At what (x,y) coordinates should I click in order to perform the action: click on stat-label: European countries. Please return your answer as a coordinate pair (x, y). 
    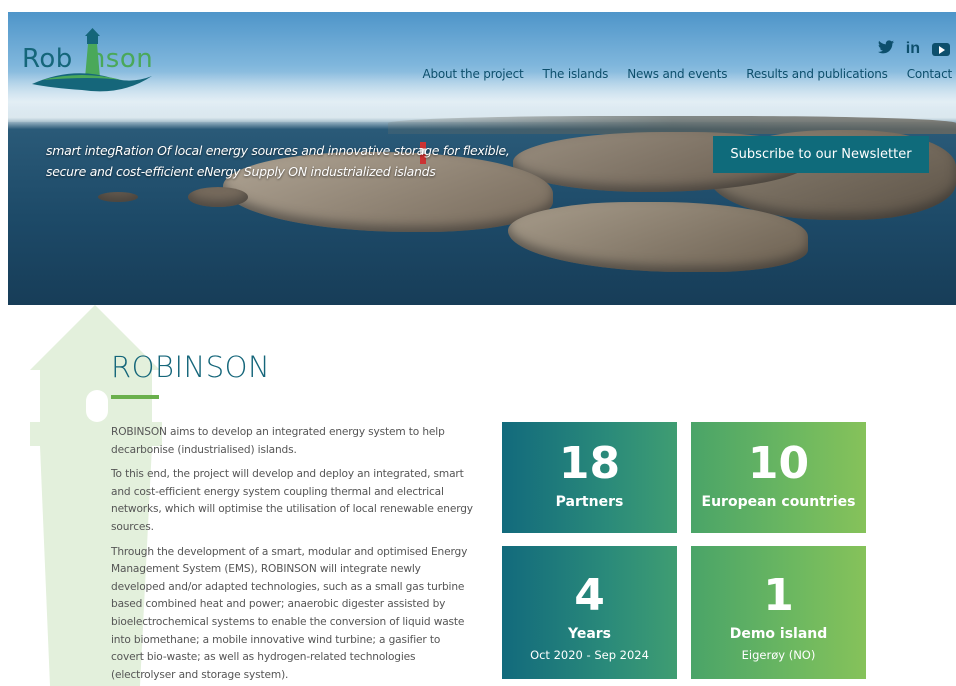
    Looking at the image, I should click on (778, 502).